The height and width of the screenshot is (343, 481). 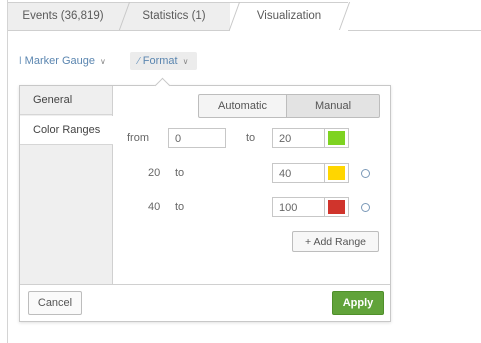 I want to click on manual-toggle: Manual, so click(x=333, y=106).